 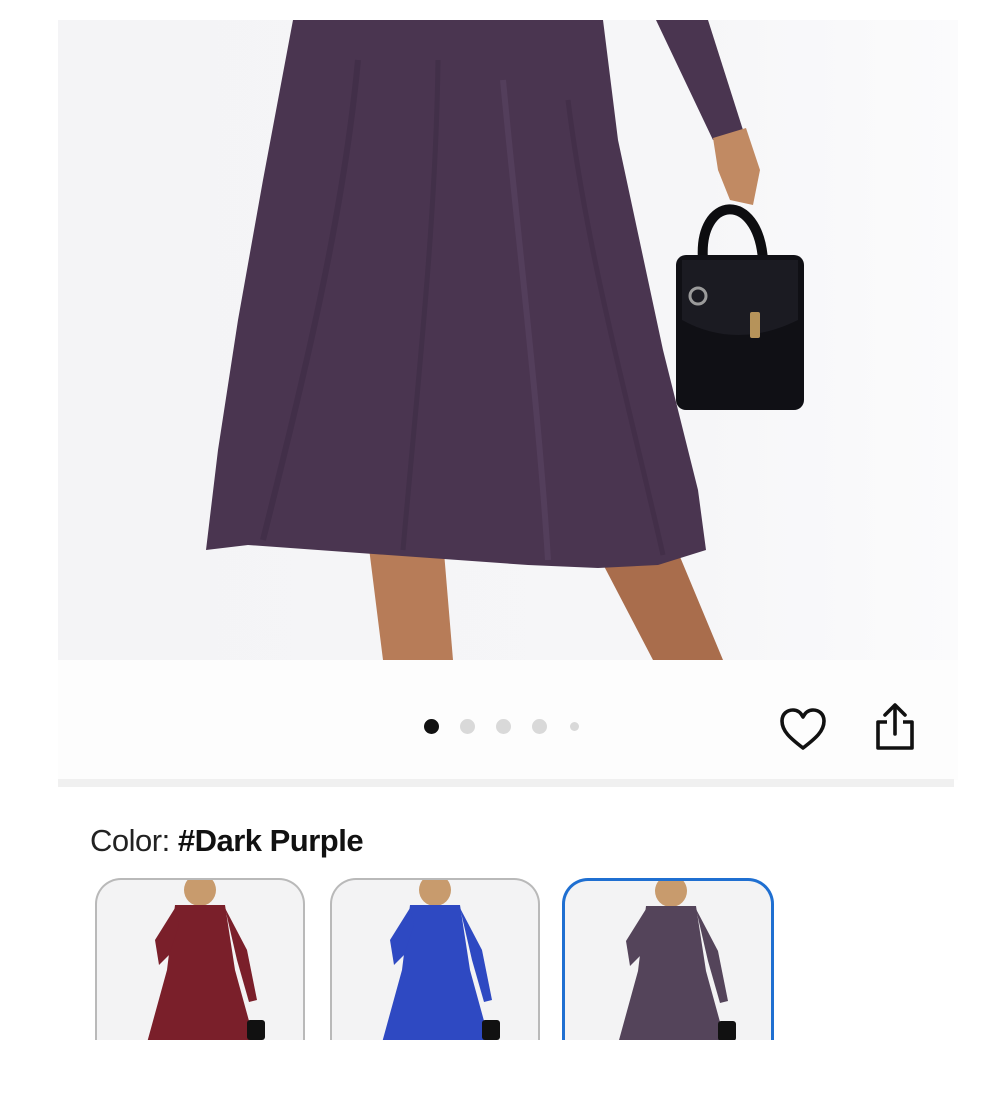 I want to click on color-label-prefix: Color:, so click(x=130, y=840).